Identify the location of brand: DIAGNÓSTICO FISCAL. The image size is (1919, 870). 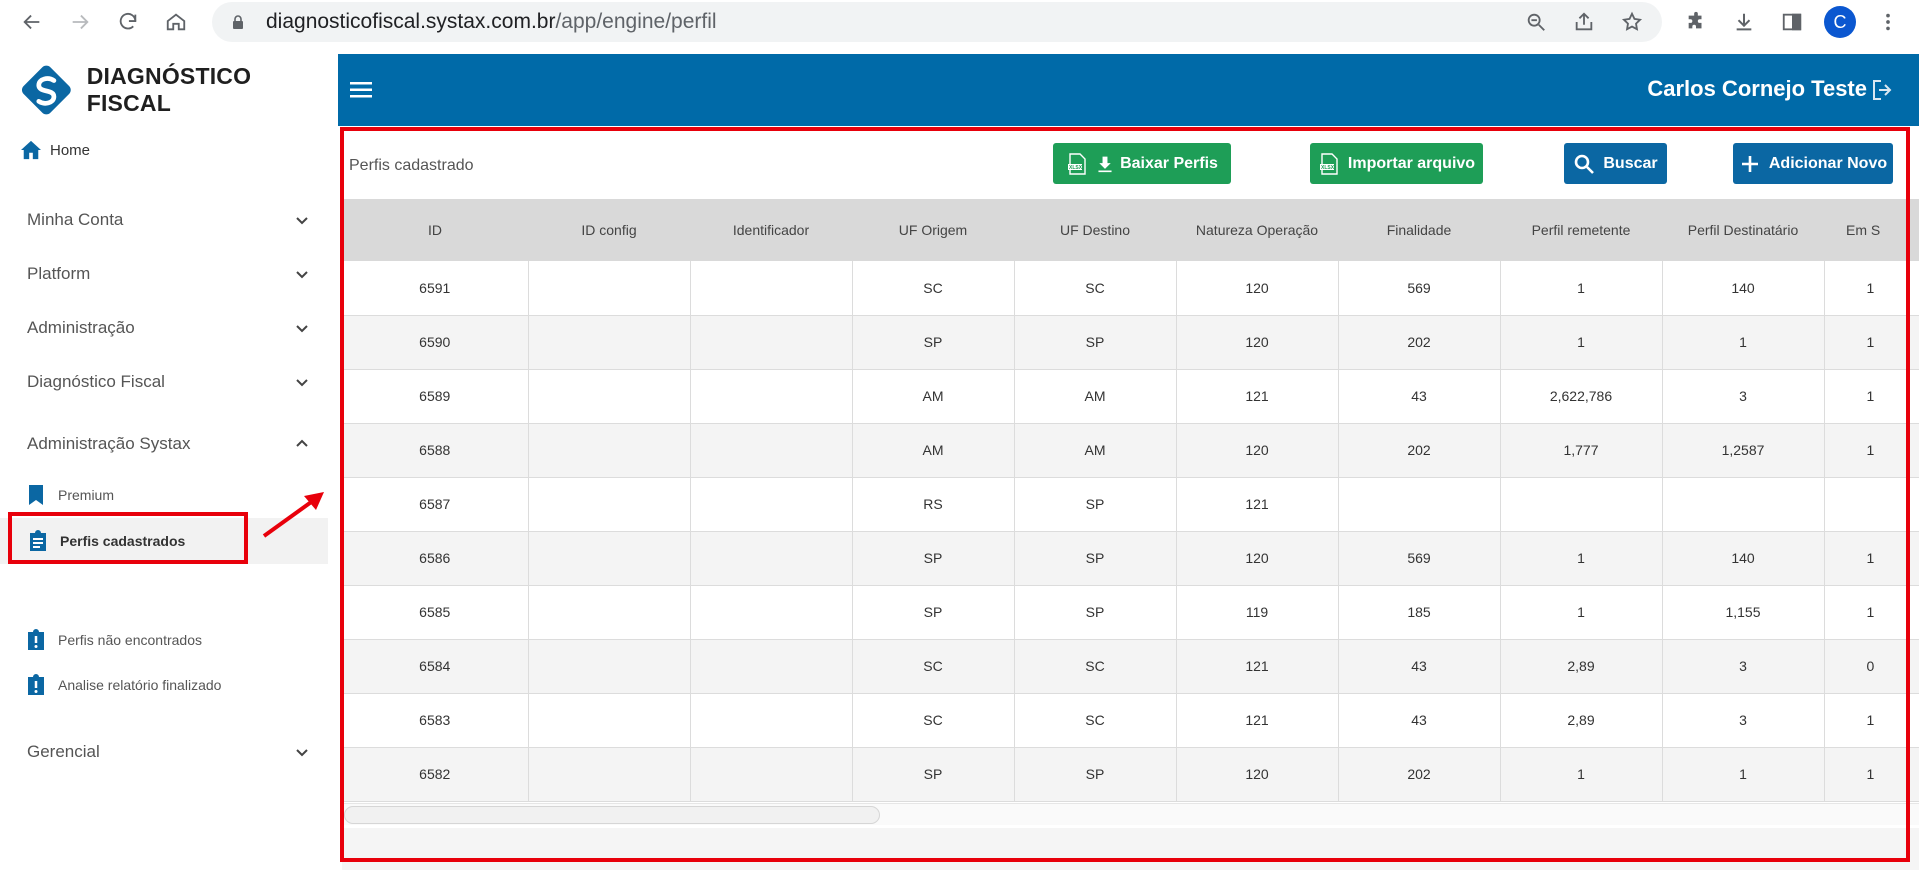
(173, 90).